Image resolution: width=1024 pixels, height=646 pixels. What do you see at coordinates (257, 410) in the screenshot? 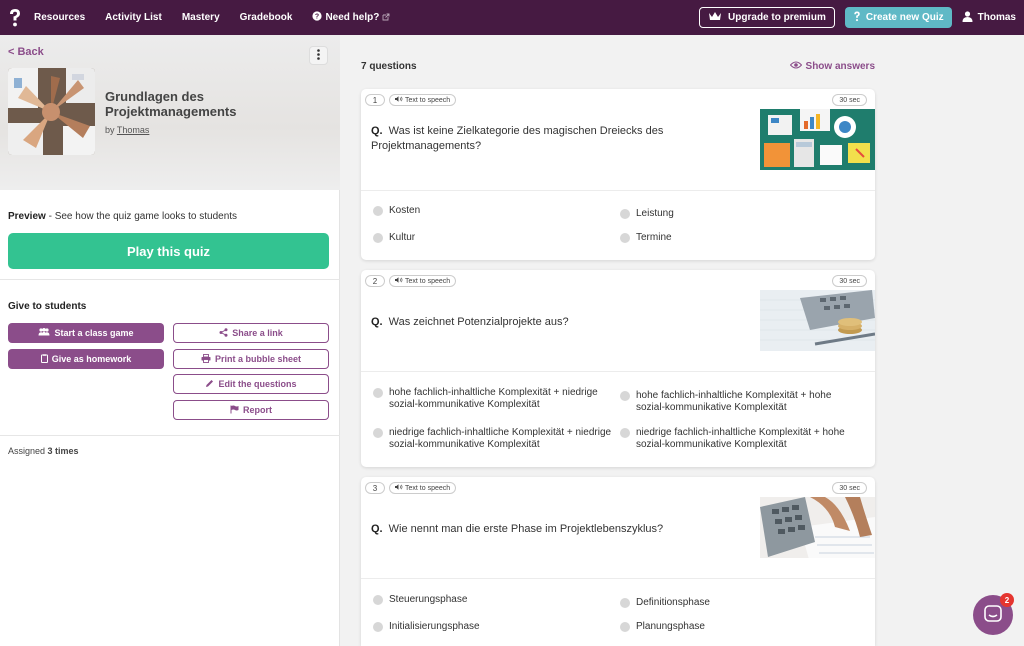
I see `report-label: Report` at bounding box center [257, 410].